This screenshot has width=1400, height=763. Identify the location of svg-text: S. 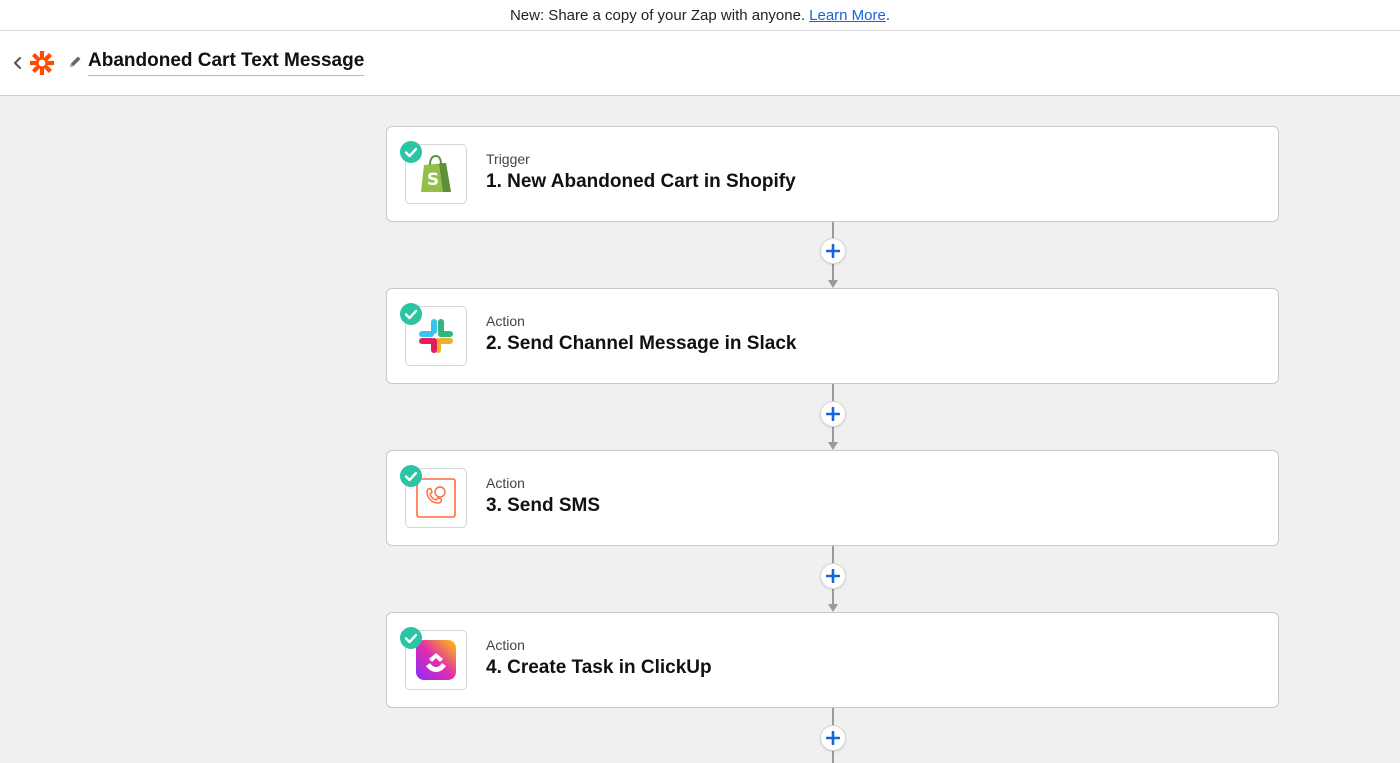
(433, 180).